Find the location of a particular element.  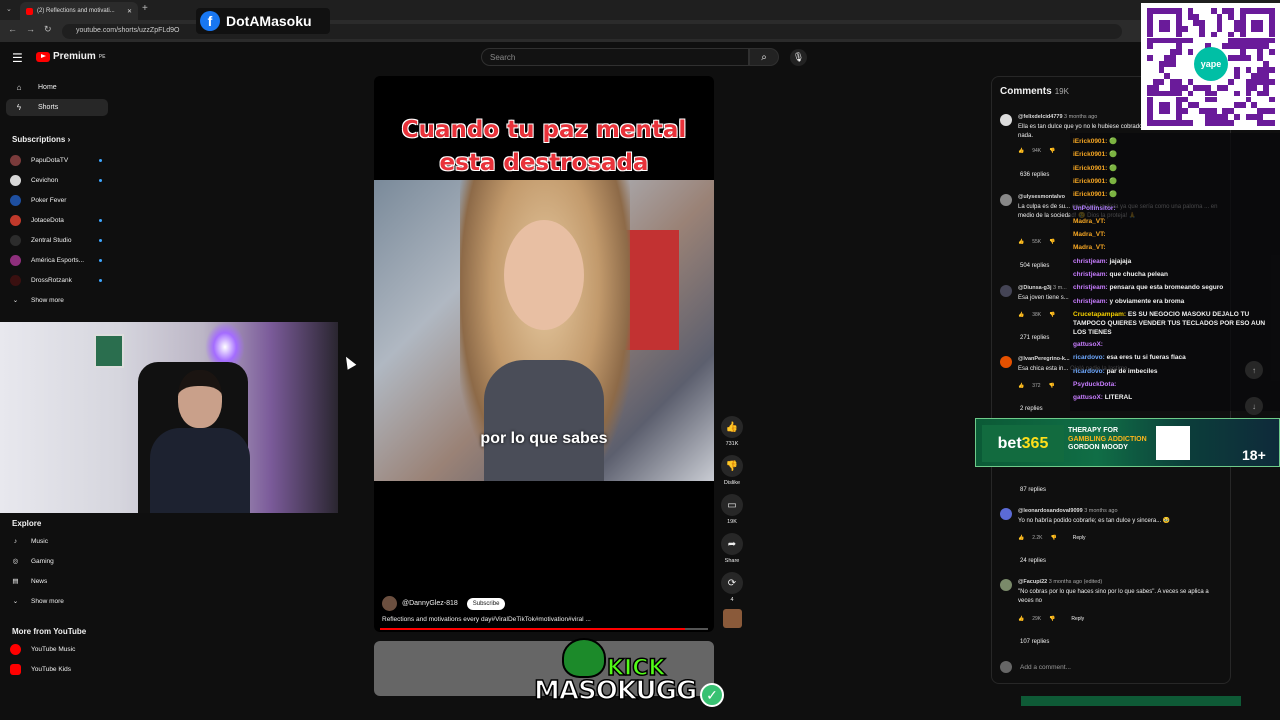

view-replies-button: 24 replies is located at coordinates (1033, 561).